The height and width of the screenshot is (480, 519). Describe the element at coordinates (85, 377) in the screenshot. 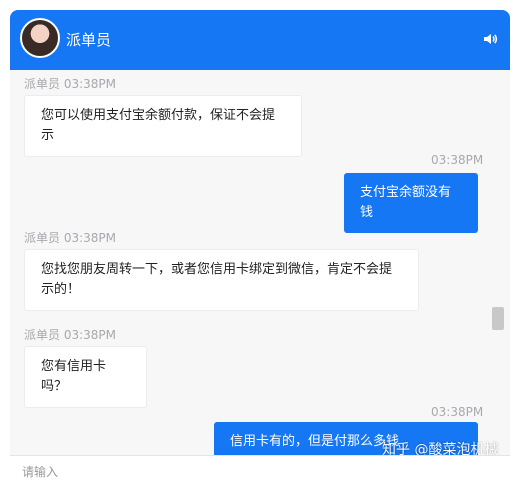

I see `message-bubble-incoming: 您有信用卡吗？` at that location.